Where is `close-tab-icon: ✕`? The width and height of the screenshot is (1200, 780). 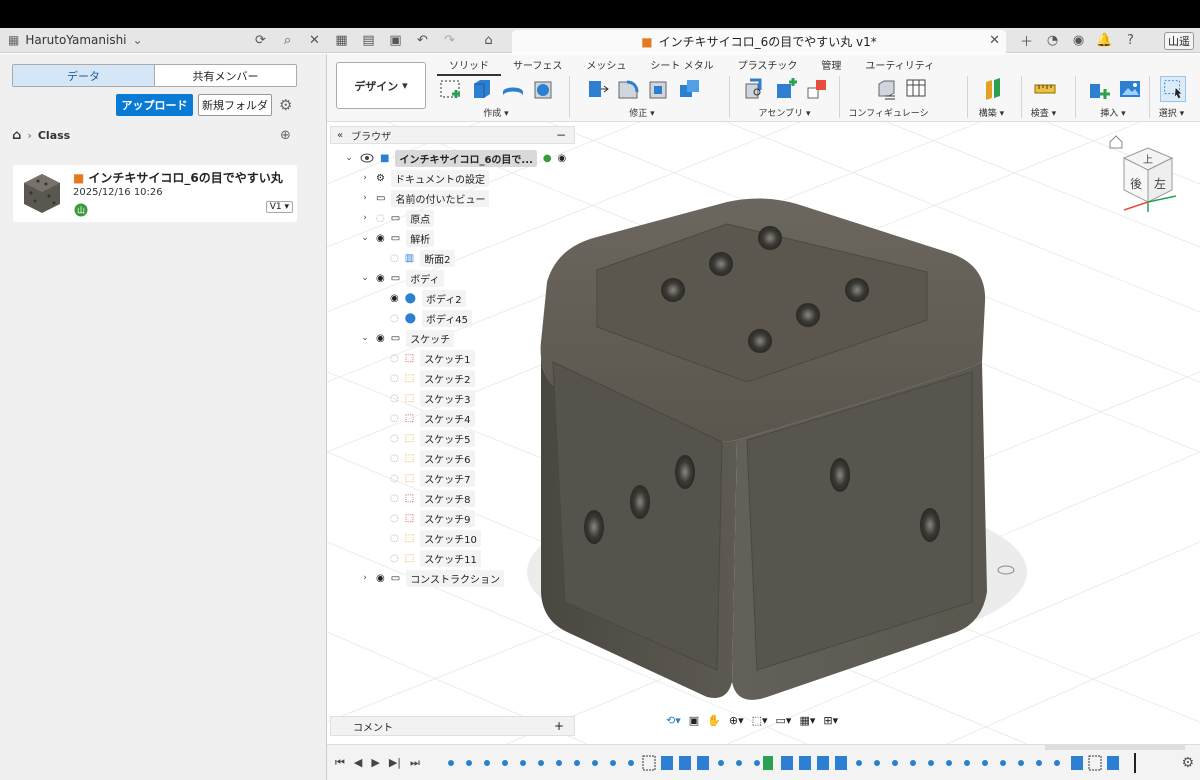 close-tab-icon: ✕ is located at coordinates (994, 40).